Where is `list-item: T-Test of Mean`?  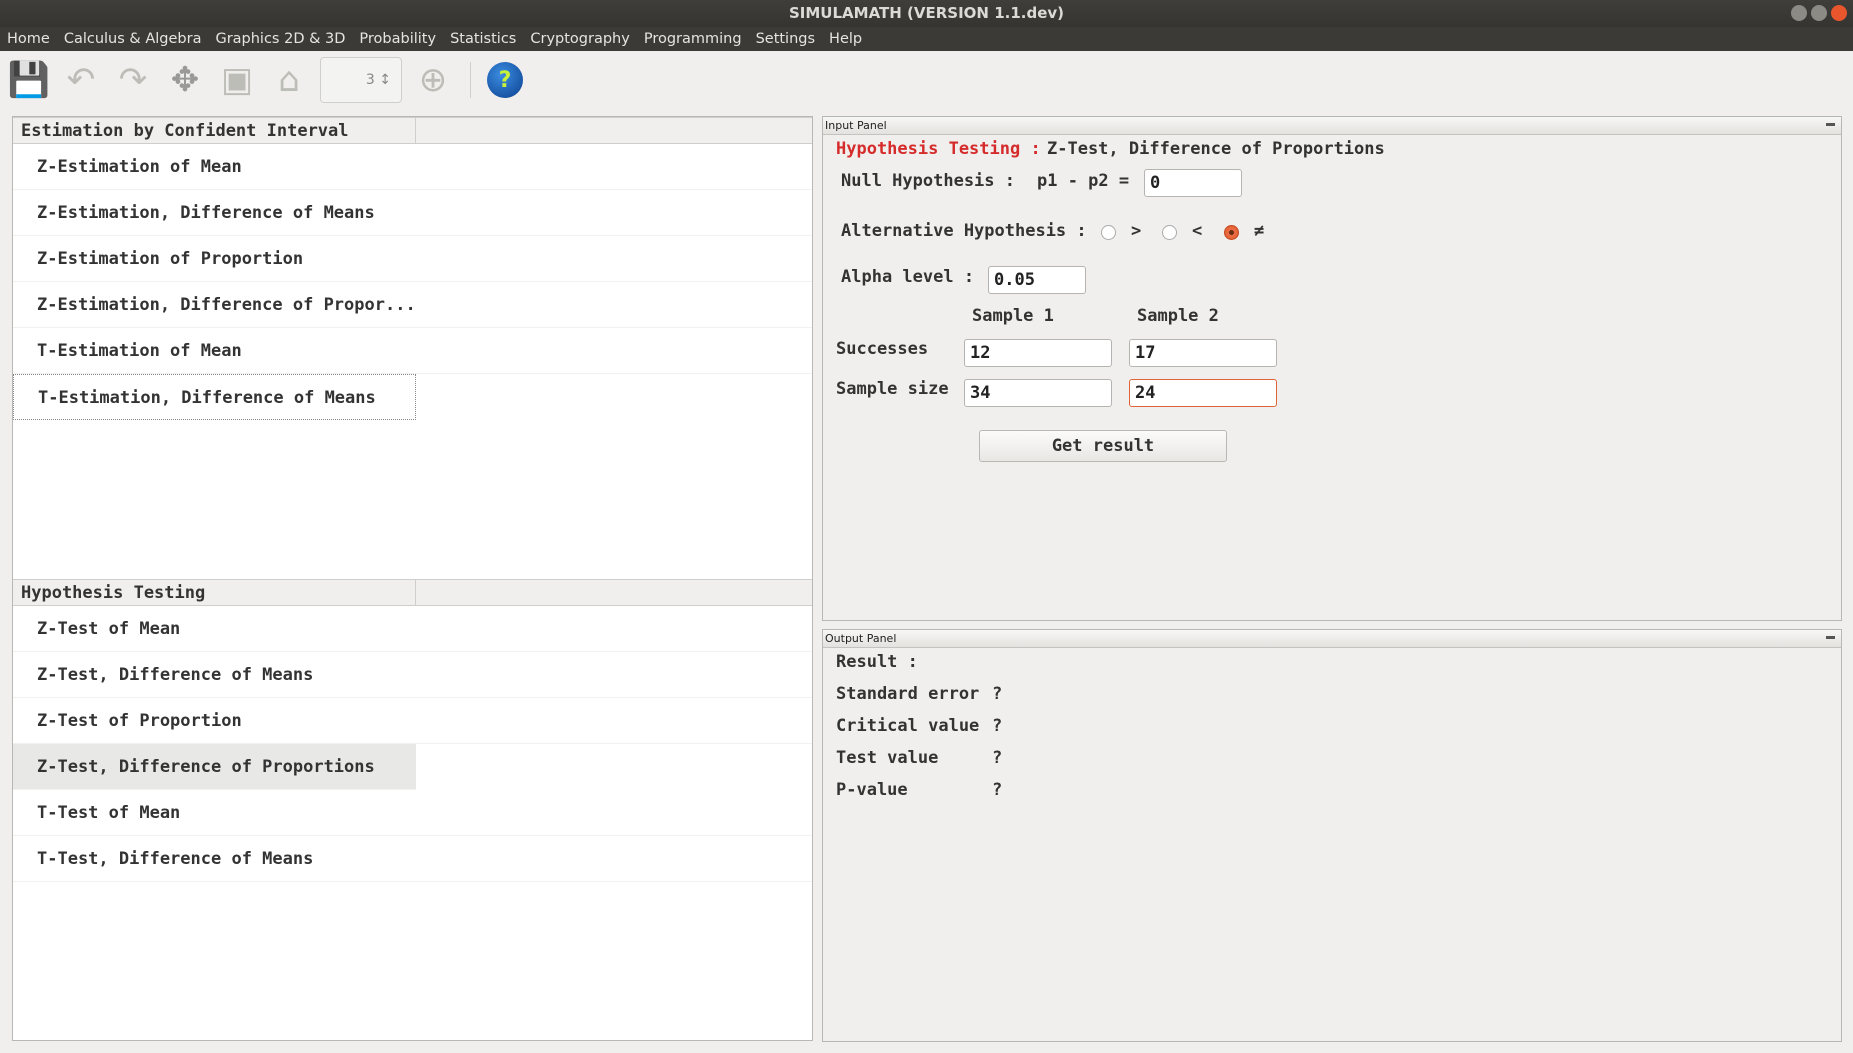 list-item: T-Test of Mean is located at coordinates (412, 813).